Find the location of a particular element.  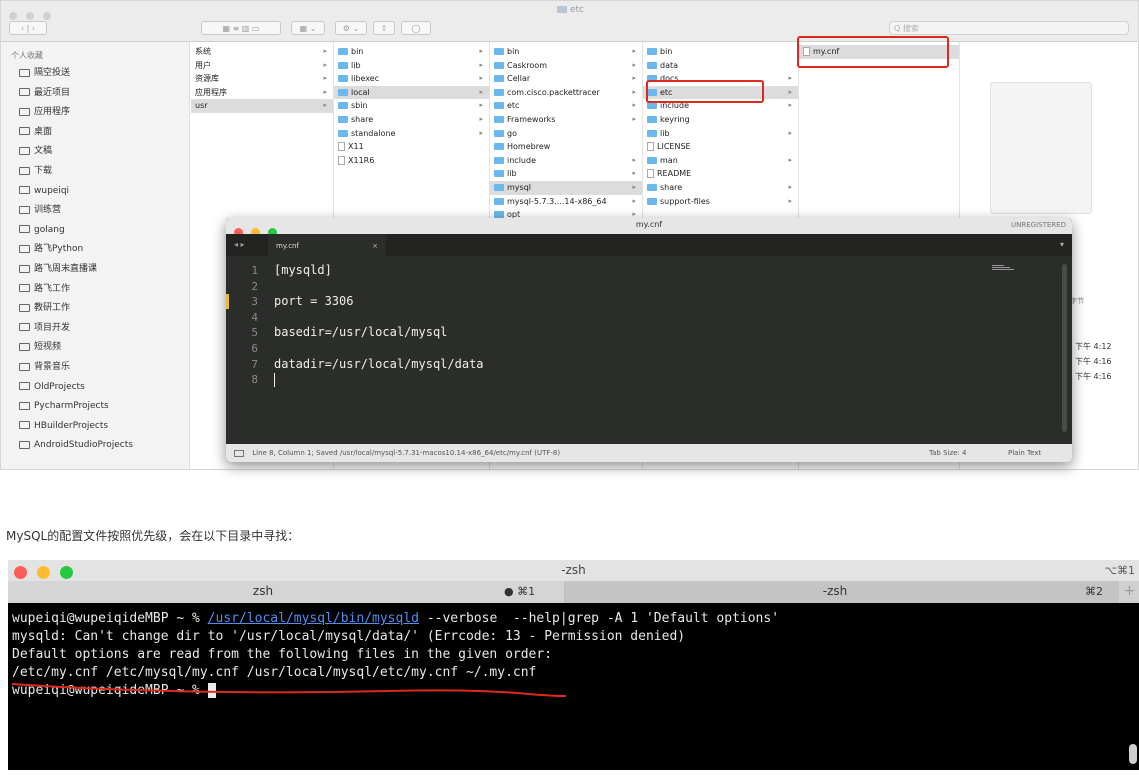

code-line: basedir=/usr/local/mysql is located at coordinates (360, 333).